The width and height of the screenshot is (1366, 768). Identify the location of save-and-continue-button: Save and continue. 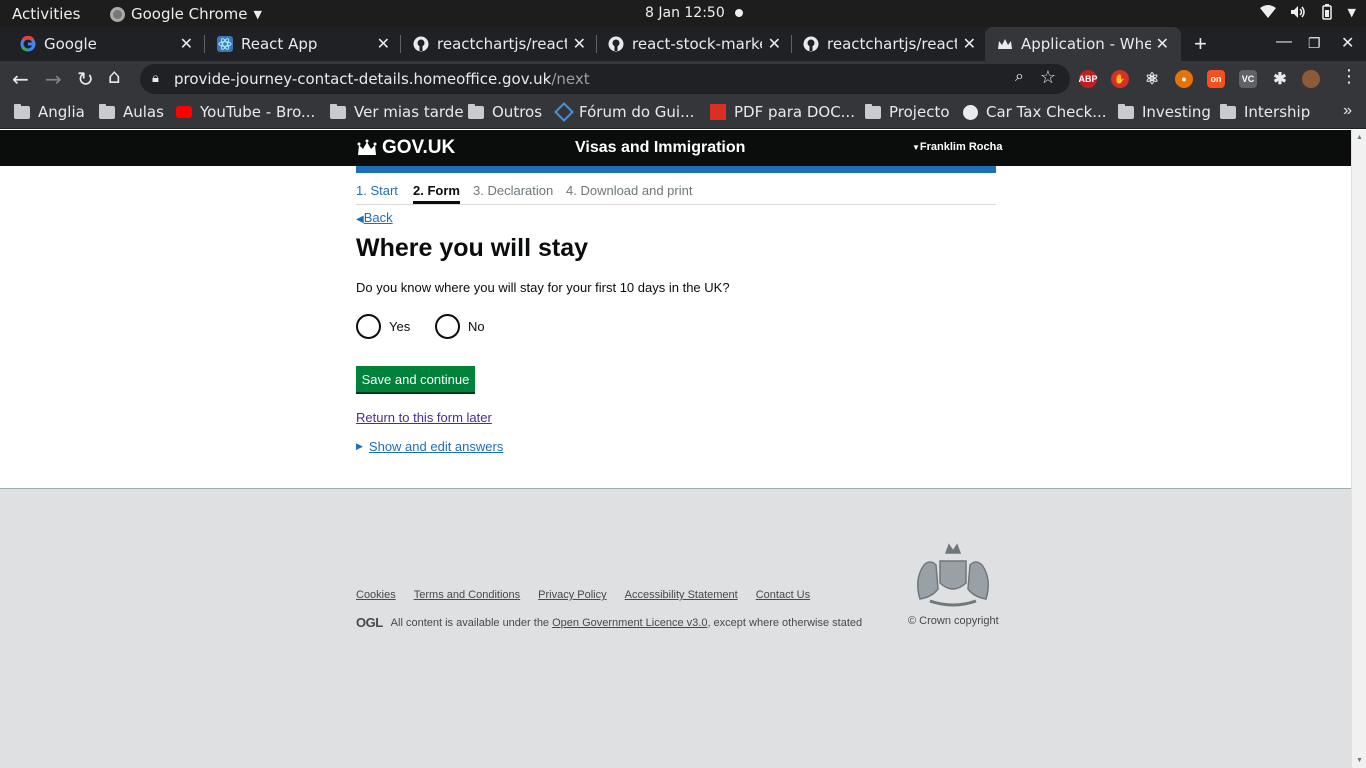
(415, 379).